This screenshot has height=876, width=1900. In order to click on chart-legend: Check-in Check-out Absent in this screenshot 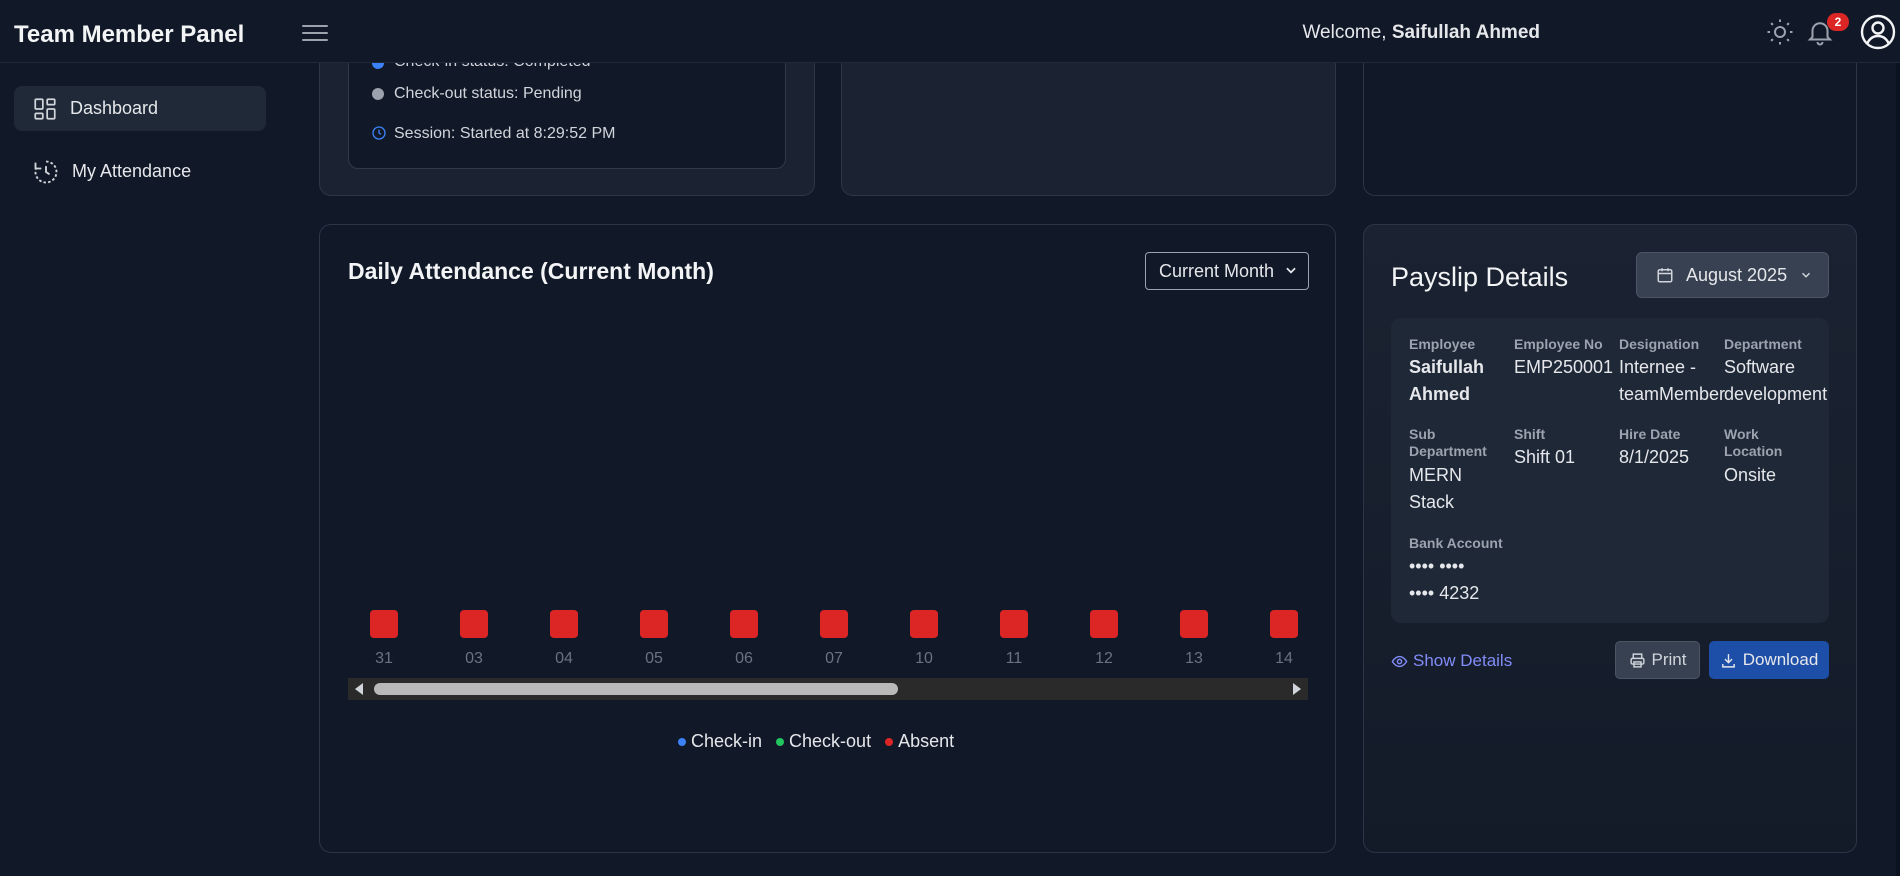, I will do `click(816, 741)`.